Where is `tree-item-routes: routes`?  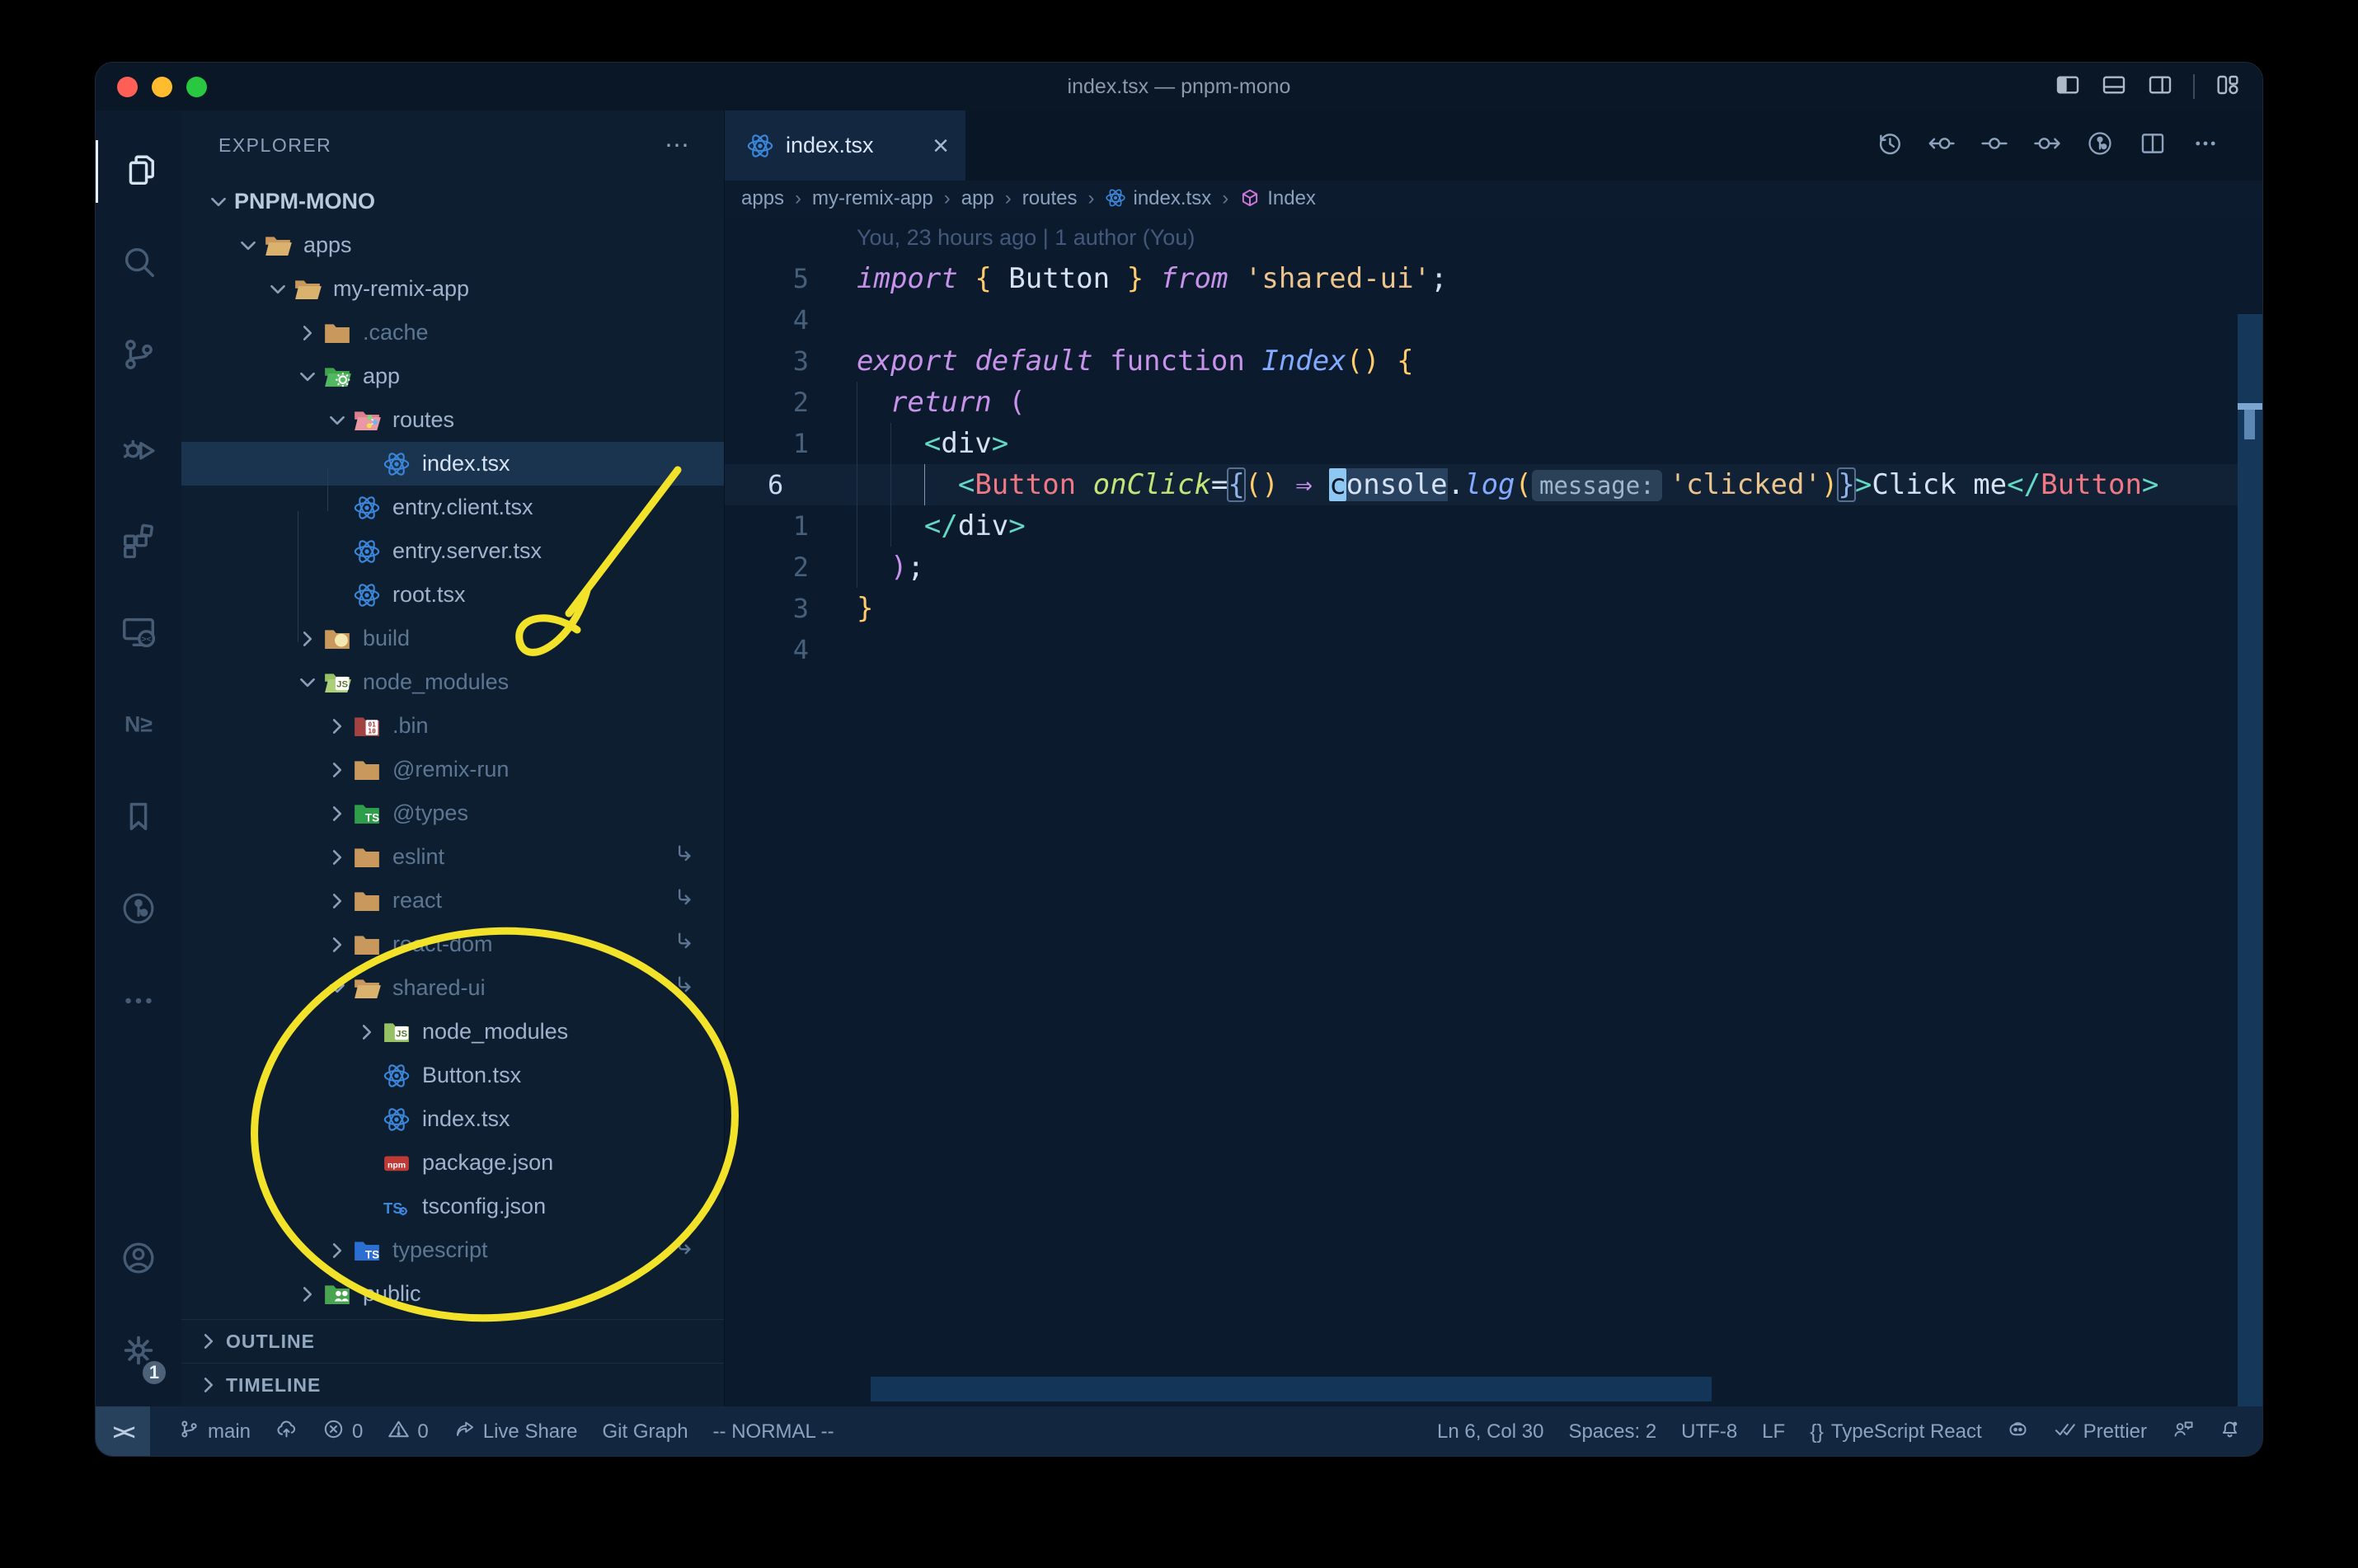
tree-item-routes: routes is located at coordinates (453, 420).